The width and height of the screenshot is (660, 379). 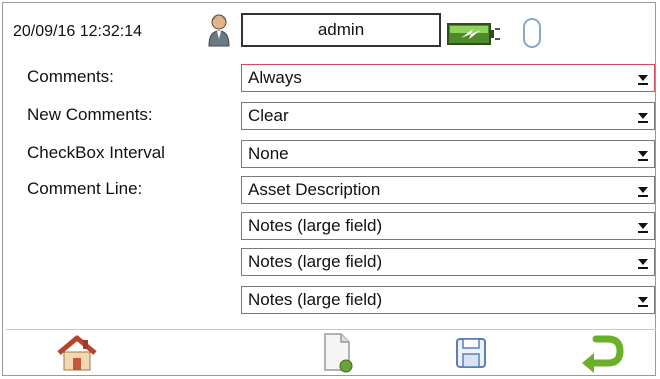 What do you see at coordinates (341, 30) in the screenshot?
I see `user-field: admin` at bounding box center [341, 30].